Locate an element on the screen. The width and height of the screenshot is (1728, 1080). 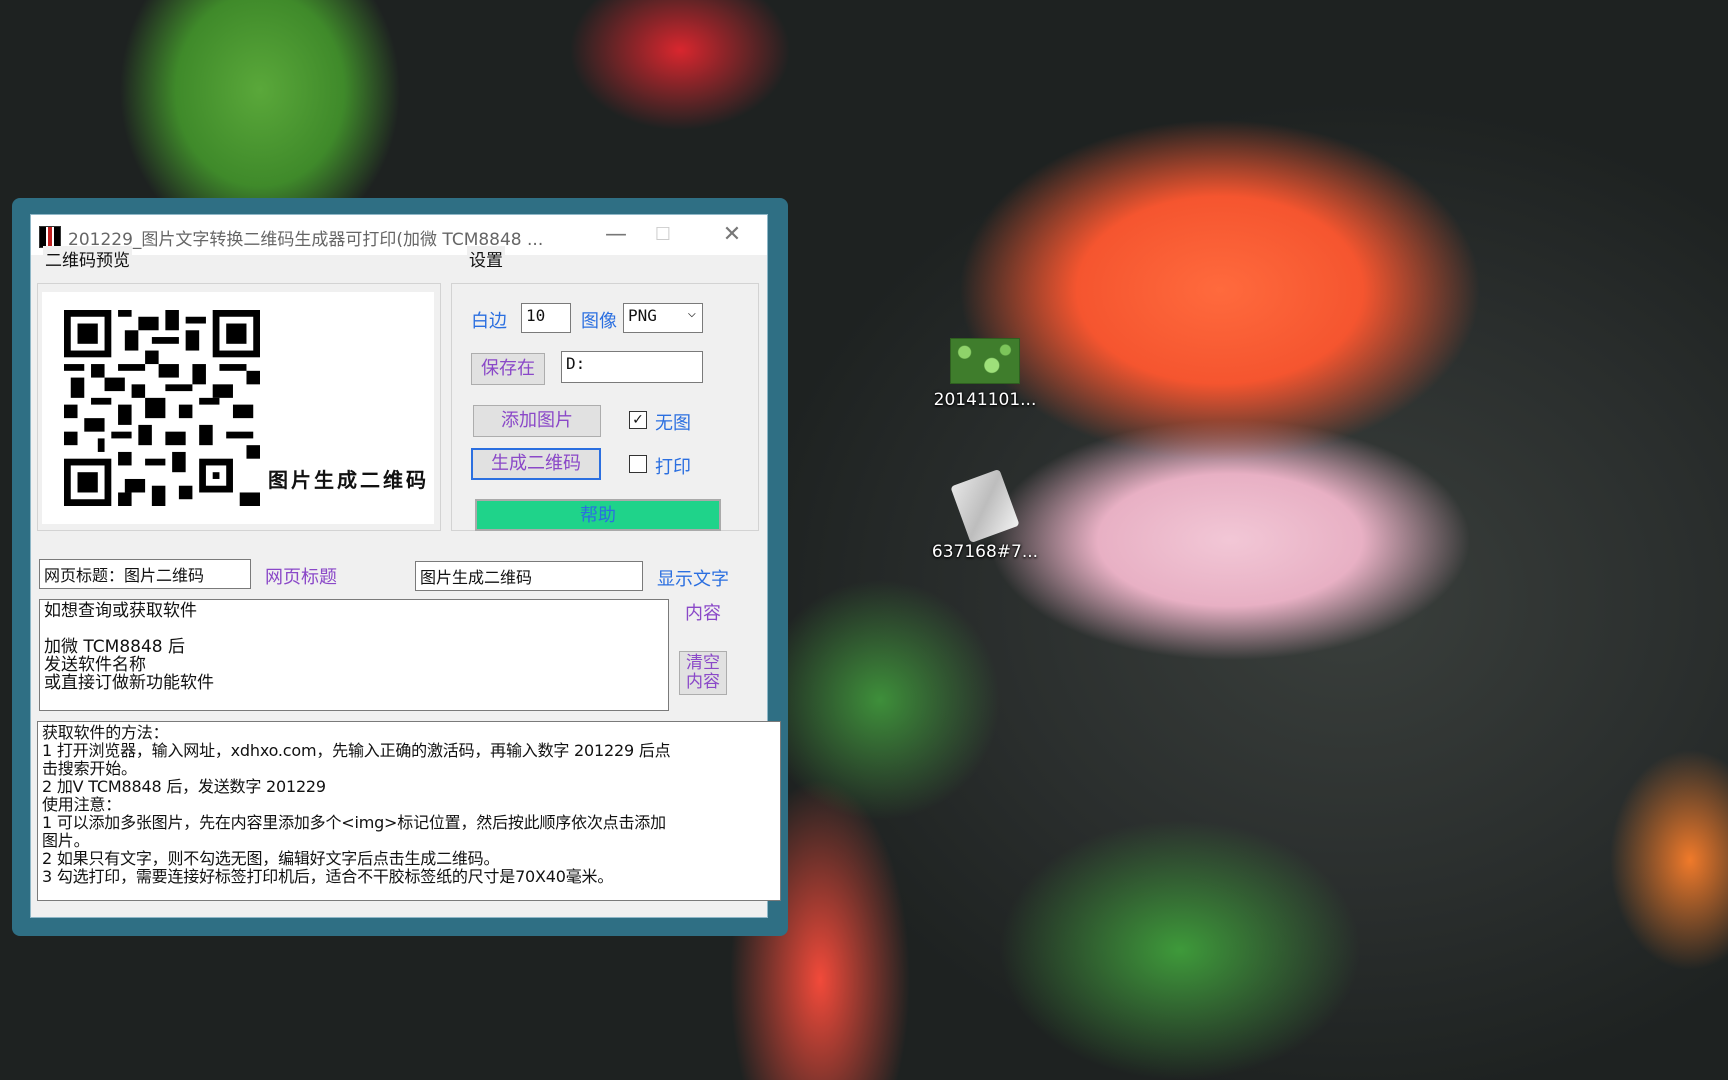
image-thumbnail is located at coordinates (985, 361).